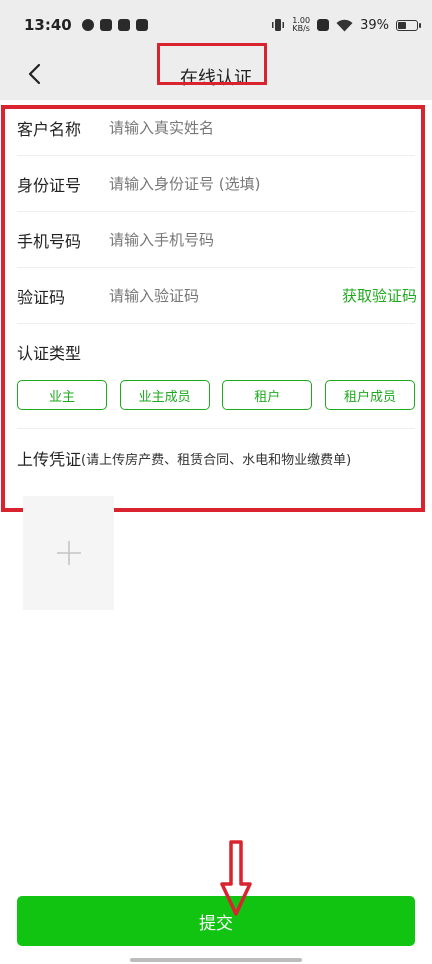 This screenshot has height=964, width=432. What do you see at coordinates (216, 376) in the screenshot?
I see `auth-type-section: 认证类型 业主 业主成员 租户 租户成员` at bounding box center [216, 376].